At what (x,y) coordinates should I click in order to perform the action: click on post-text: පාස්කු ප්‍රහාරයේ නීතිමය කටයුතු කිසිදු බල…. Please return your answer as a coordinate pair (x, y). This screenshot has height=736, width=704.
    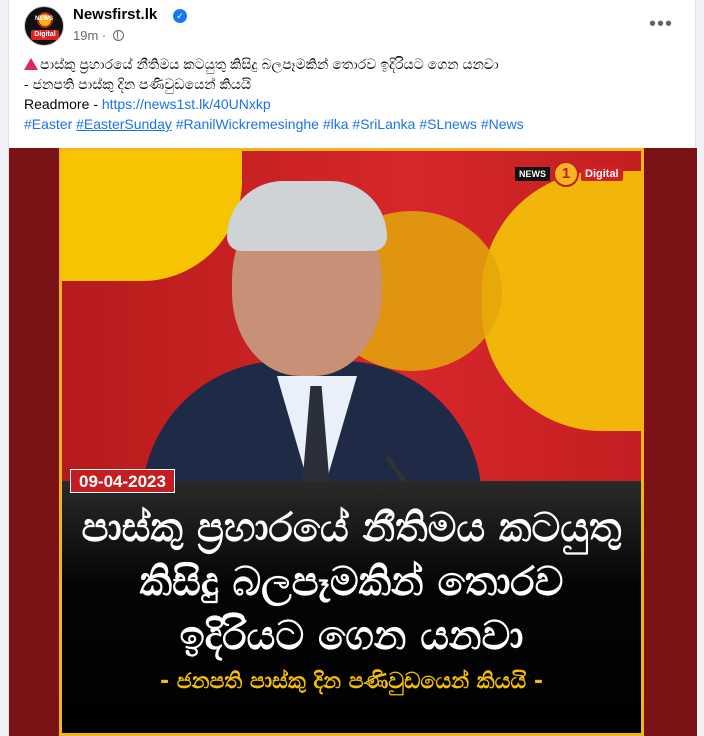
    Looking at the image, I should click on (354, 94).